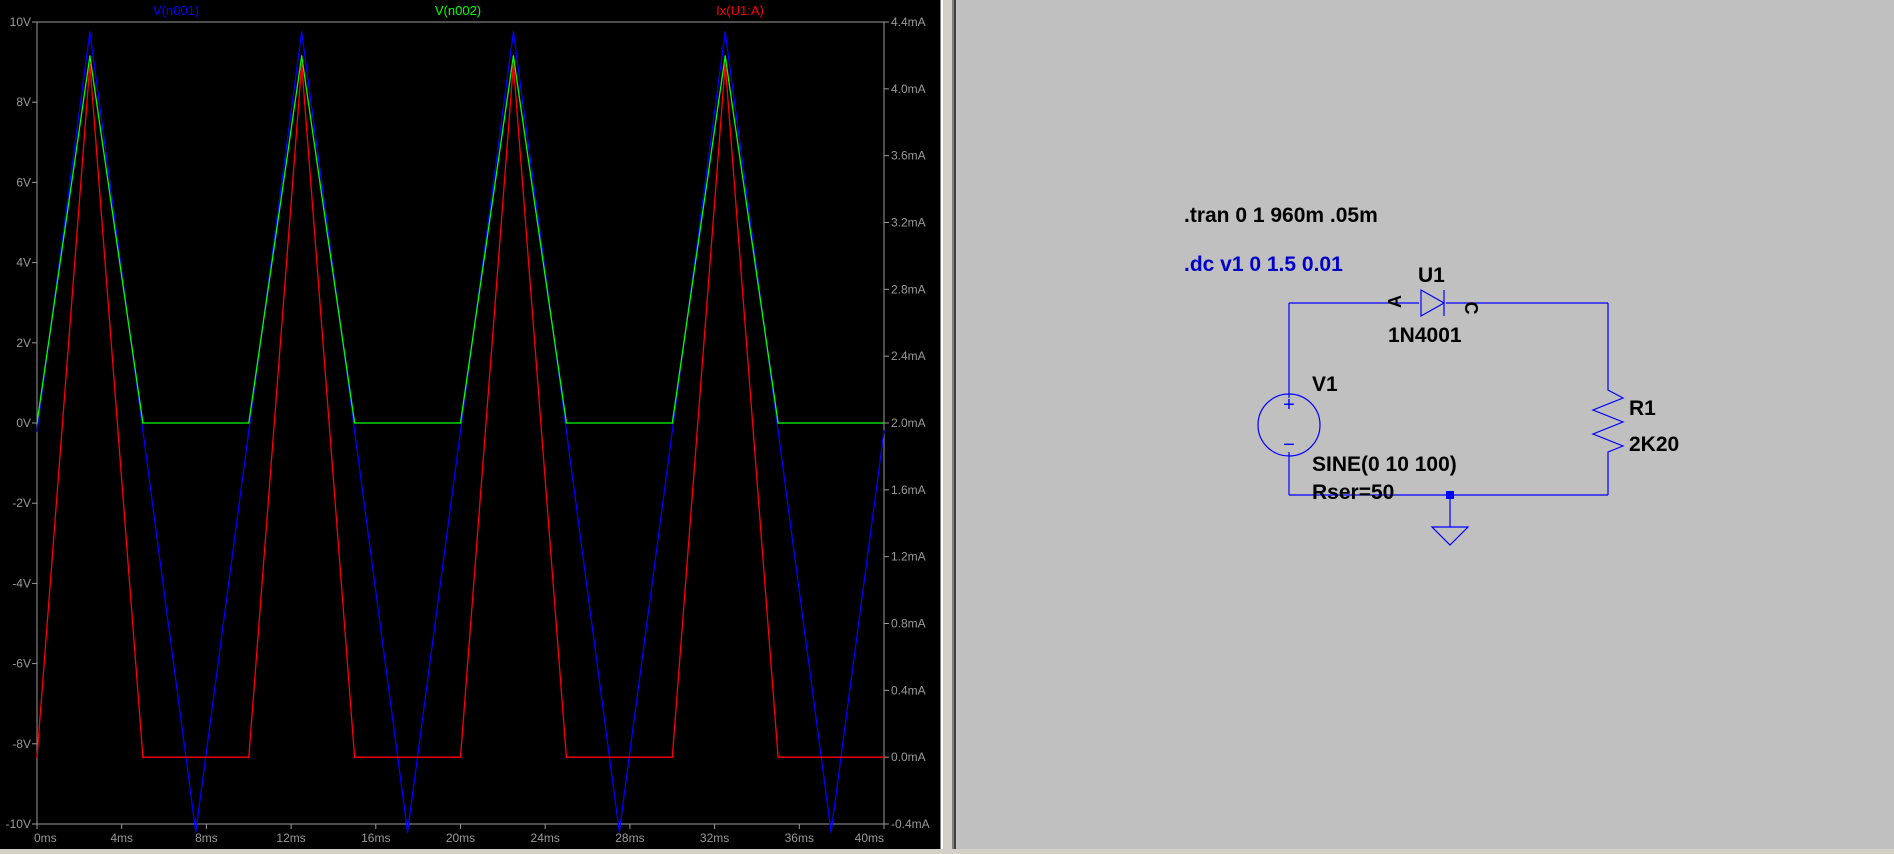 This screenshot has height=854, width=1894. What do you see at coordinates (45, 838) in the screenshot?
I see `x-axis-tick-label: 0ms` at bounding box center [45, 838].